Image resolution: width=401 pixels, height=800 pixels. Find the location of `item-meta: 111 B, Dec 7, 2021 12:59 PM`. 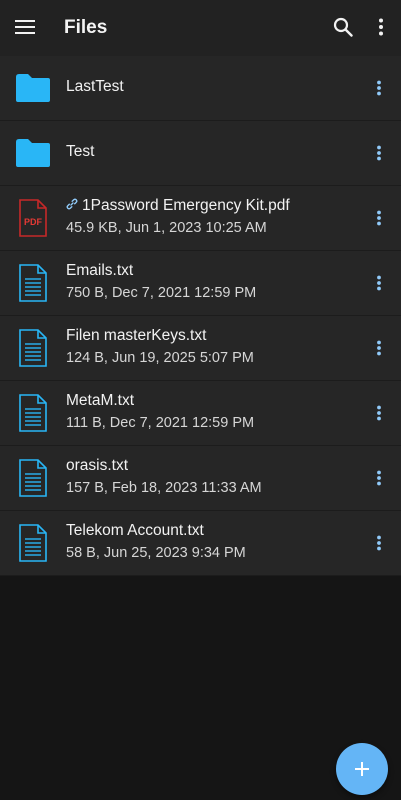

item-meta: 111 B, Dec 7, 2021 12:59 PM is located at coordinates (160, 423).